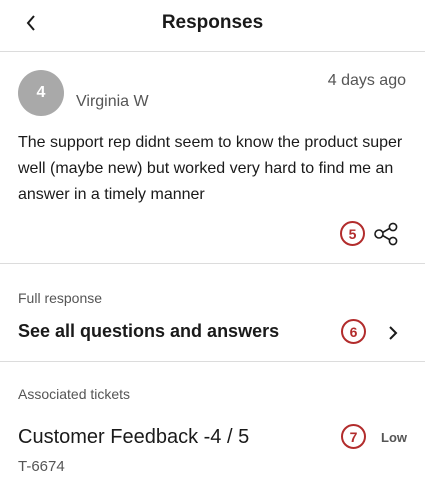 This screenshot has height=485, width=425. I want to click on top-bar: Responses, so click(212, 26).